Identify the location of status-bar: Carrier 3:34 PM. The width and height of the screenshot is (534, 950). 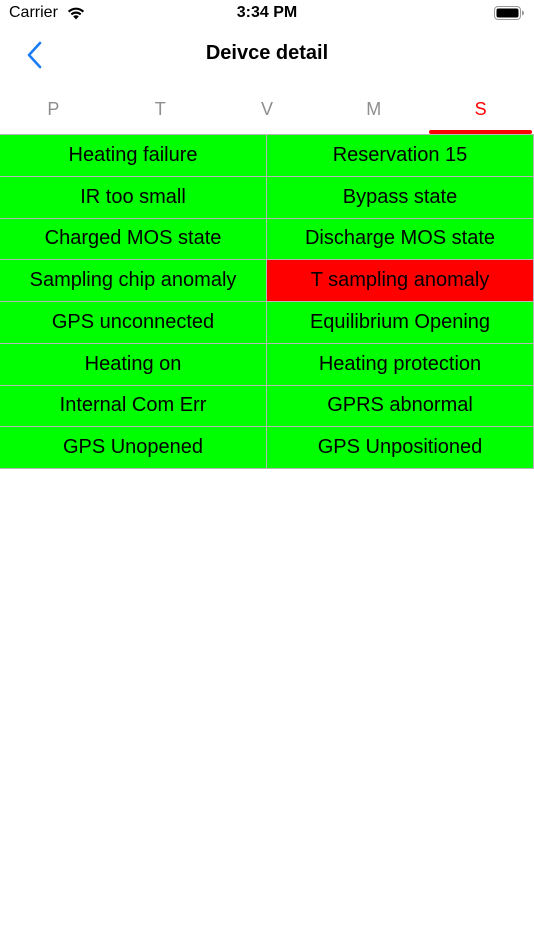
(267, 15).